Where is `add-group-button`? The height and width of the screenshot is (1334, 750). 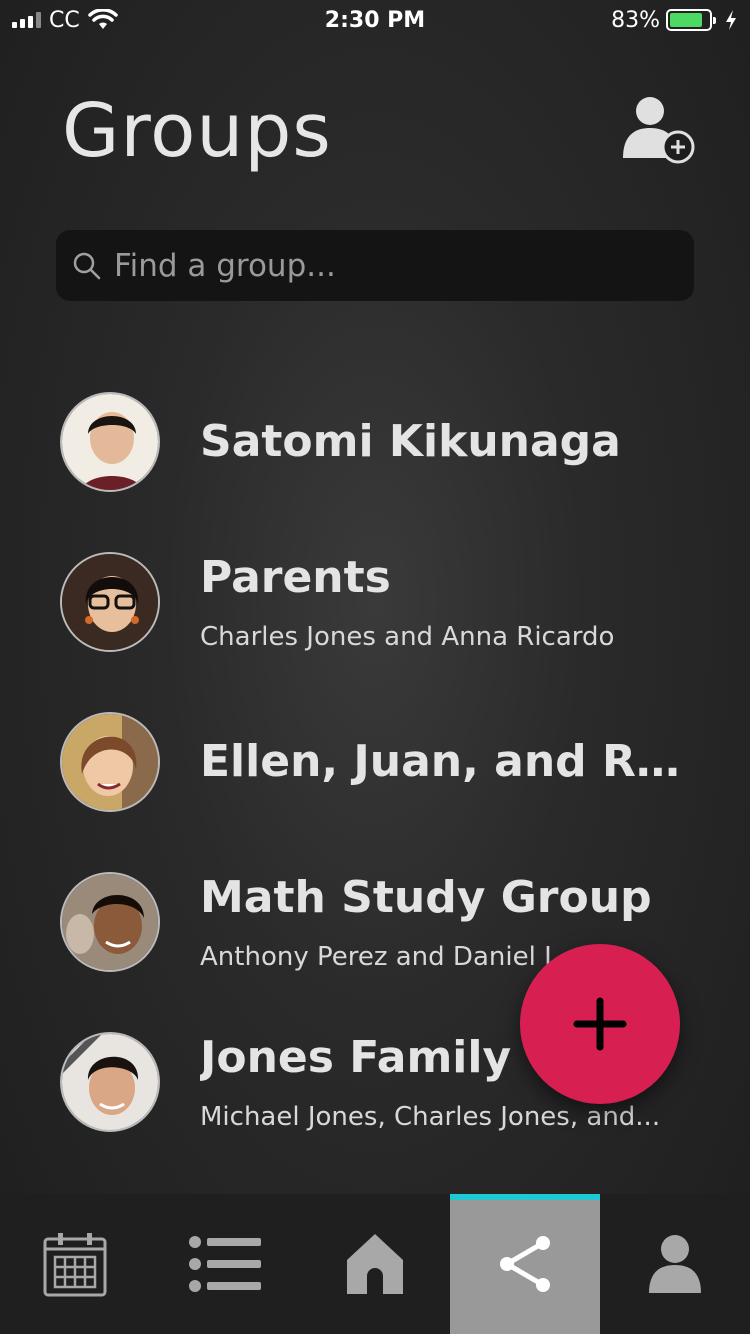
add-group-button is located at coordinates (600, 1024).